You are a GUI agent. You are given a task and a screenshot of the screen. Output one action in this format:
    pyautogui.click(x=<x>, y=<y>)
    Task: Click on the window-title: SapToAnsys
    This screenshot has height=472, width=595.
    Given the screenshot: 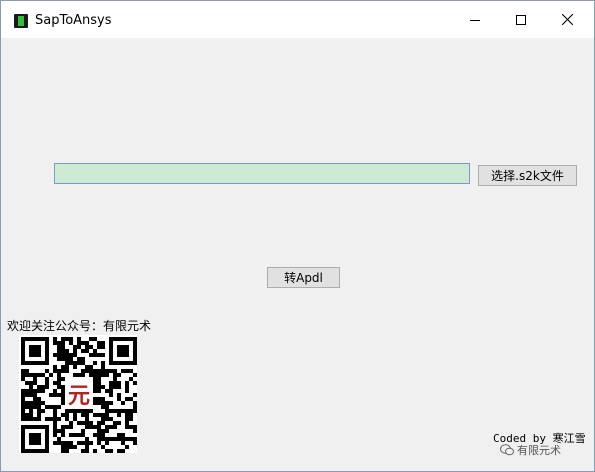 What is the action you would take?
    pyautogui.click(x=73, y=20)
    